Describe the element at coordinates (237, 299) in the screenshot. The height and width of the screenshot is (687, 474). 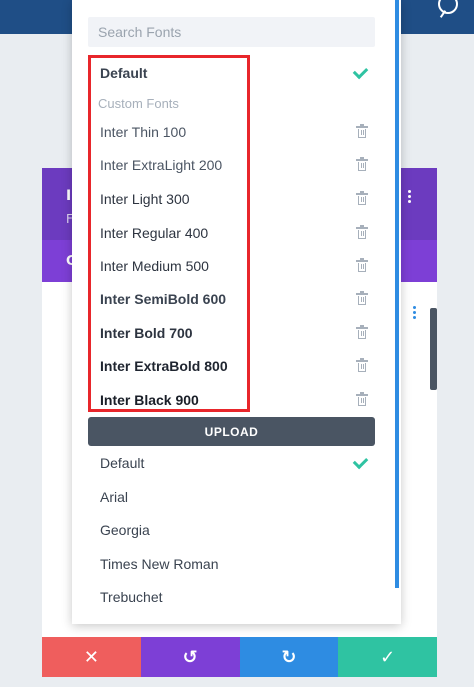
I see `custom-font-option: Inter SemiBold 600` at that location.